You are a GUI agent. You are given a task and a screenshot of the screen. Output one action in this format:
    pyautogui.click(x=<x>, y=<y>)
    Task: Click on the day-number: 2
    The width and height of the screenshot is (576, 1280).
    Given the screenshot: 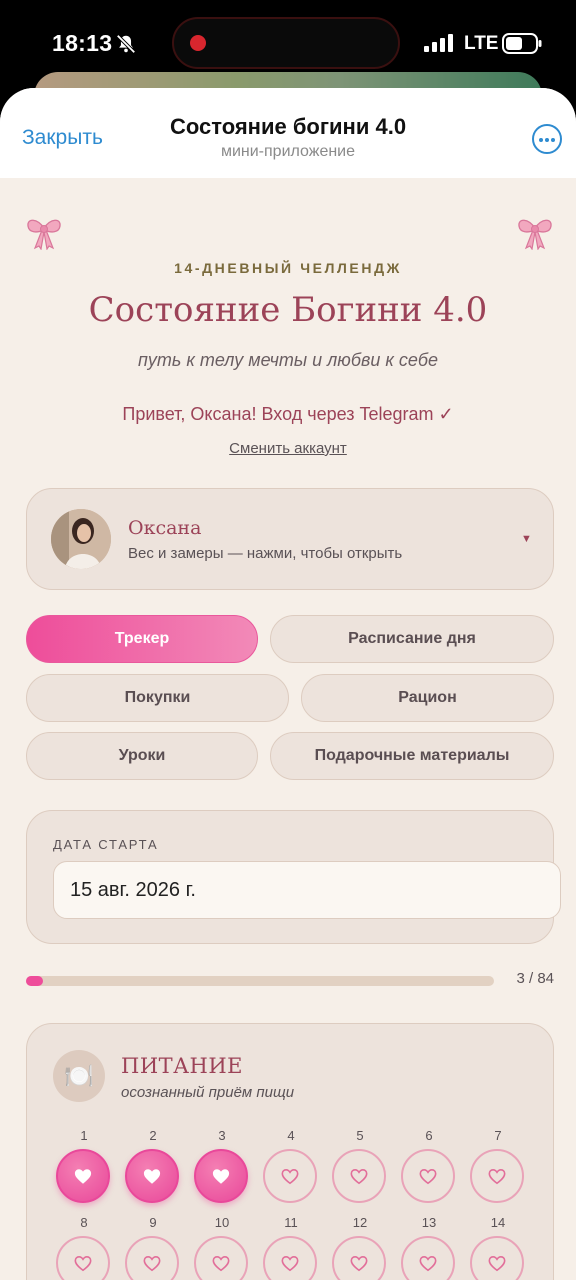 What is the action you would take?
    pyautogui.click(x=153, y=1135)
    